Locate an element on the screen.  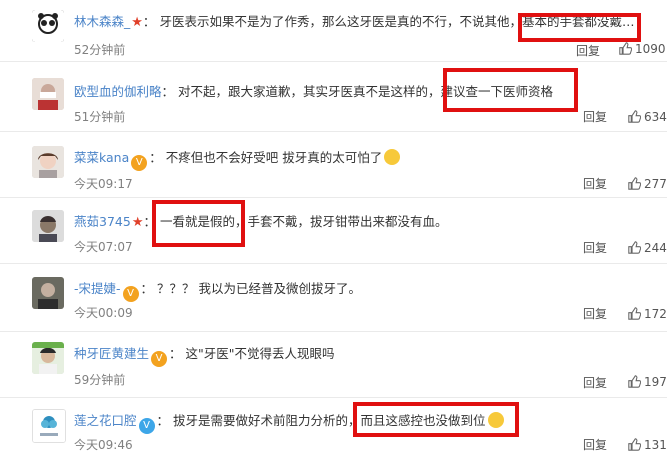
like-button: 197 is located at coordinates (647, 382).